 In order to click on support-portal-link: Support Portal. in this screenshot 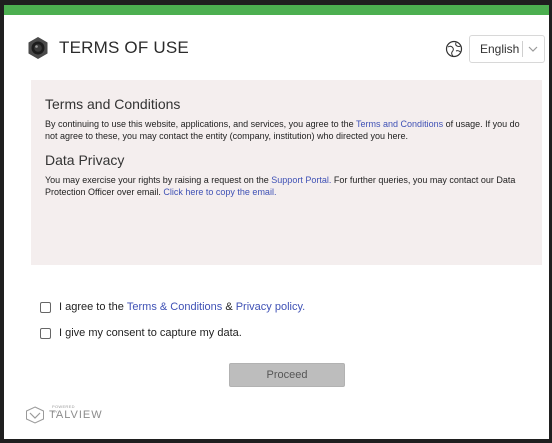, I will do `click(301, 180)`.